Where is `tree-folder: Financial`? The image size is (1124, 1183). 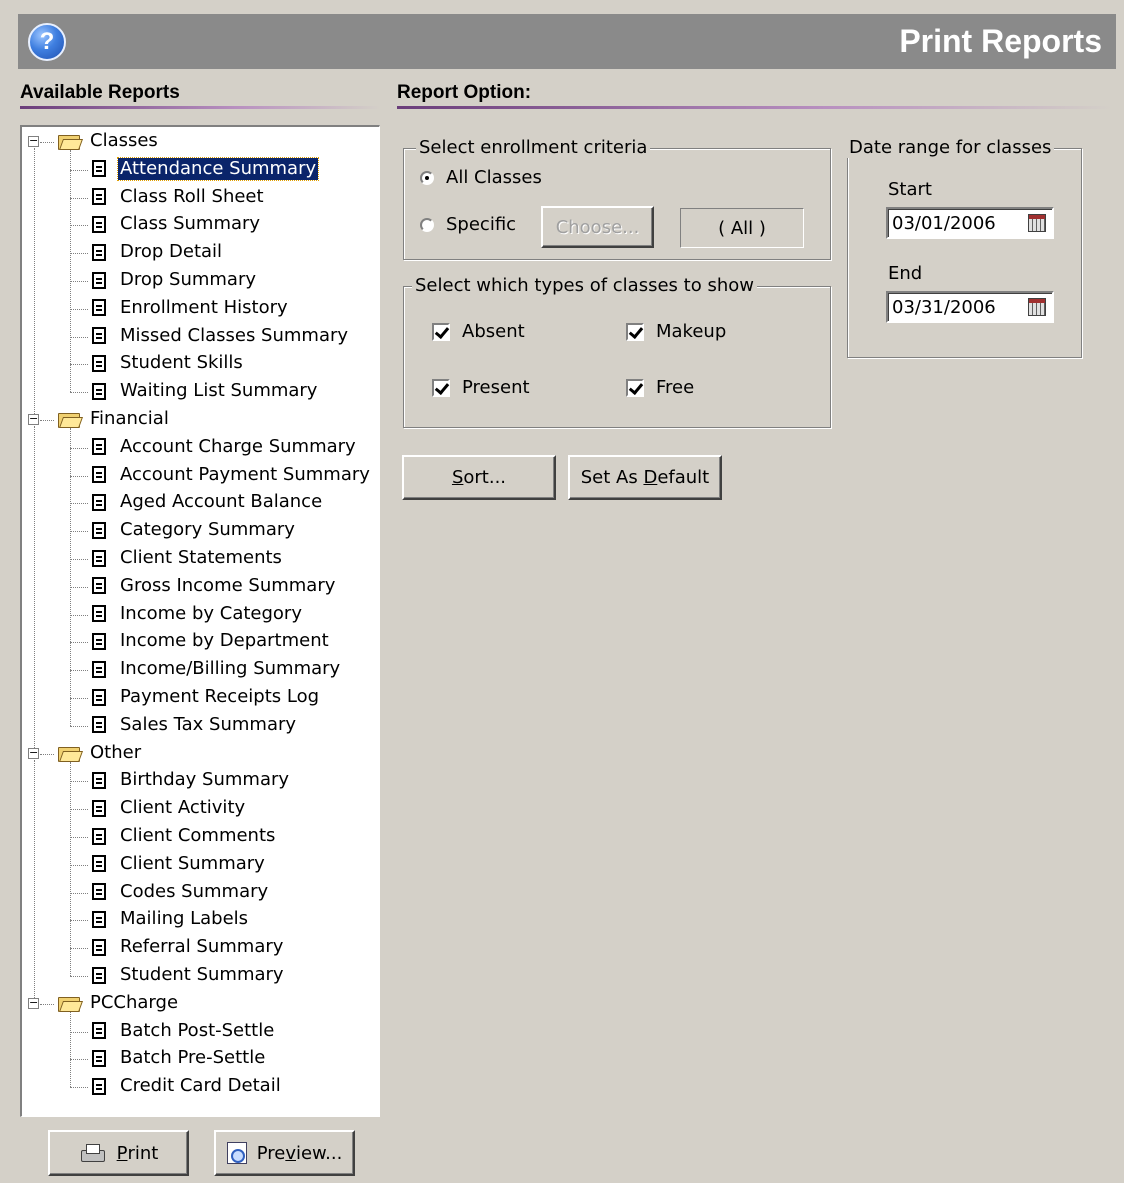
tree-folder: Financial is located at coordinates (114, 419).